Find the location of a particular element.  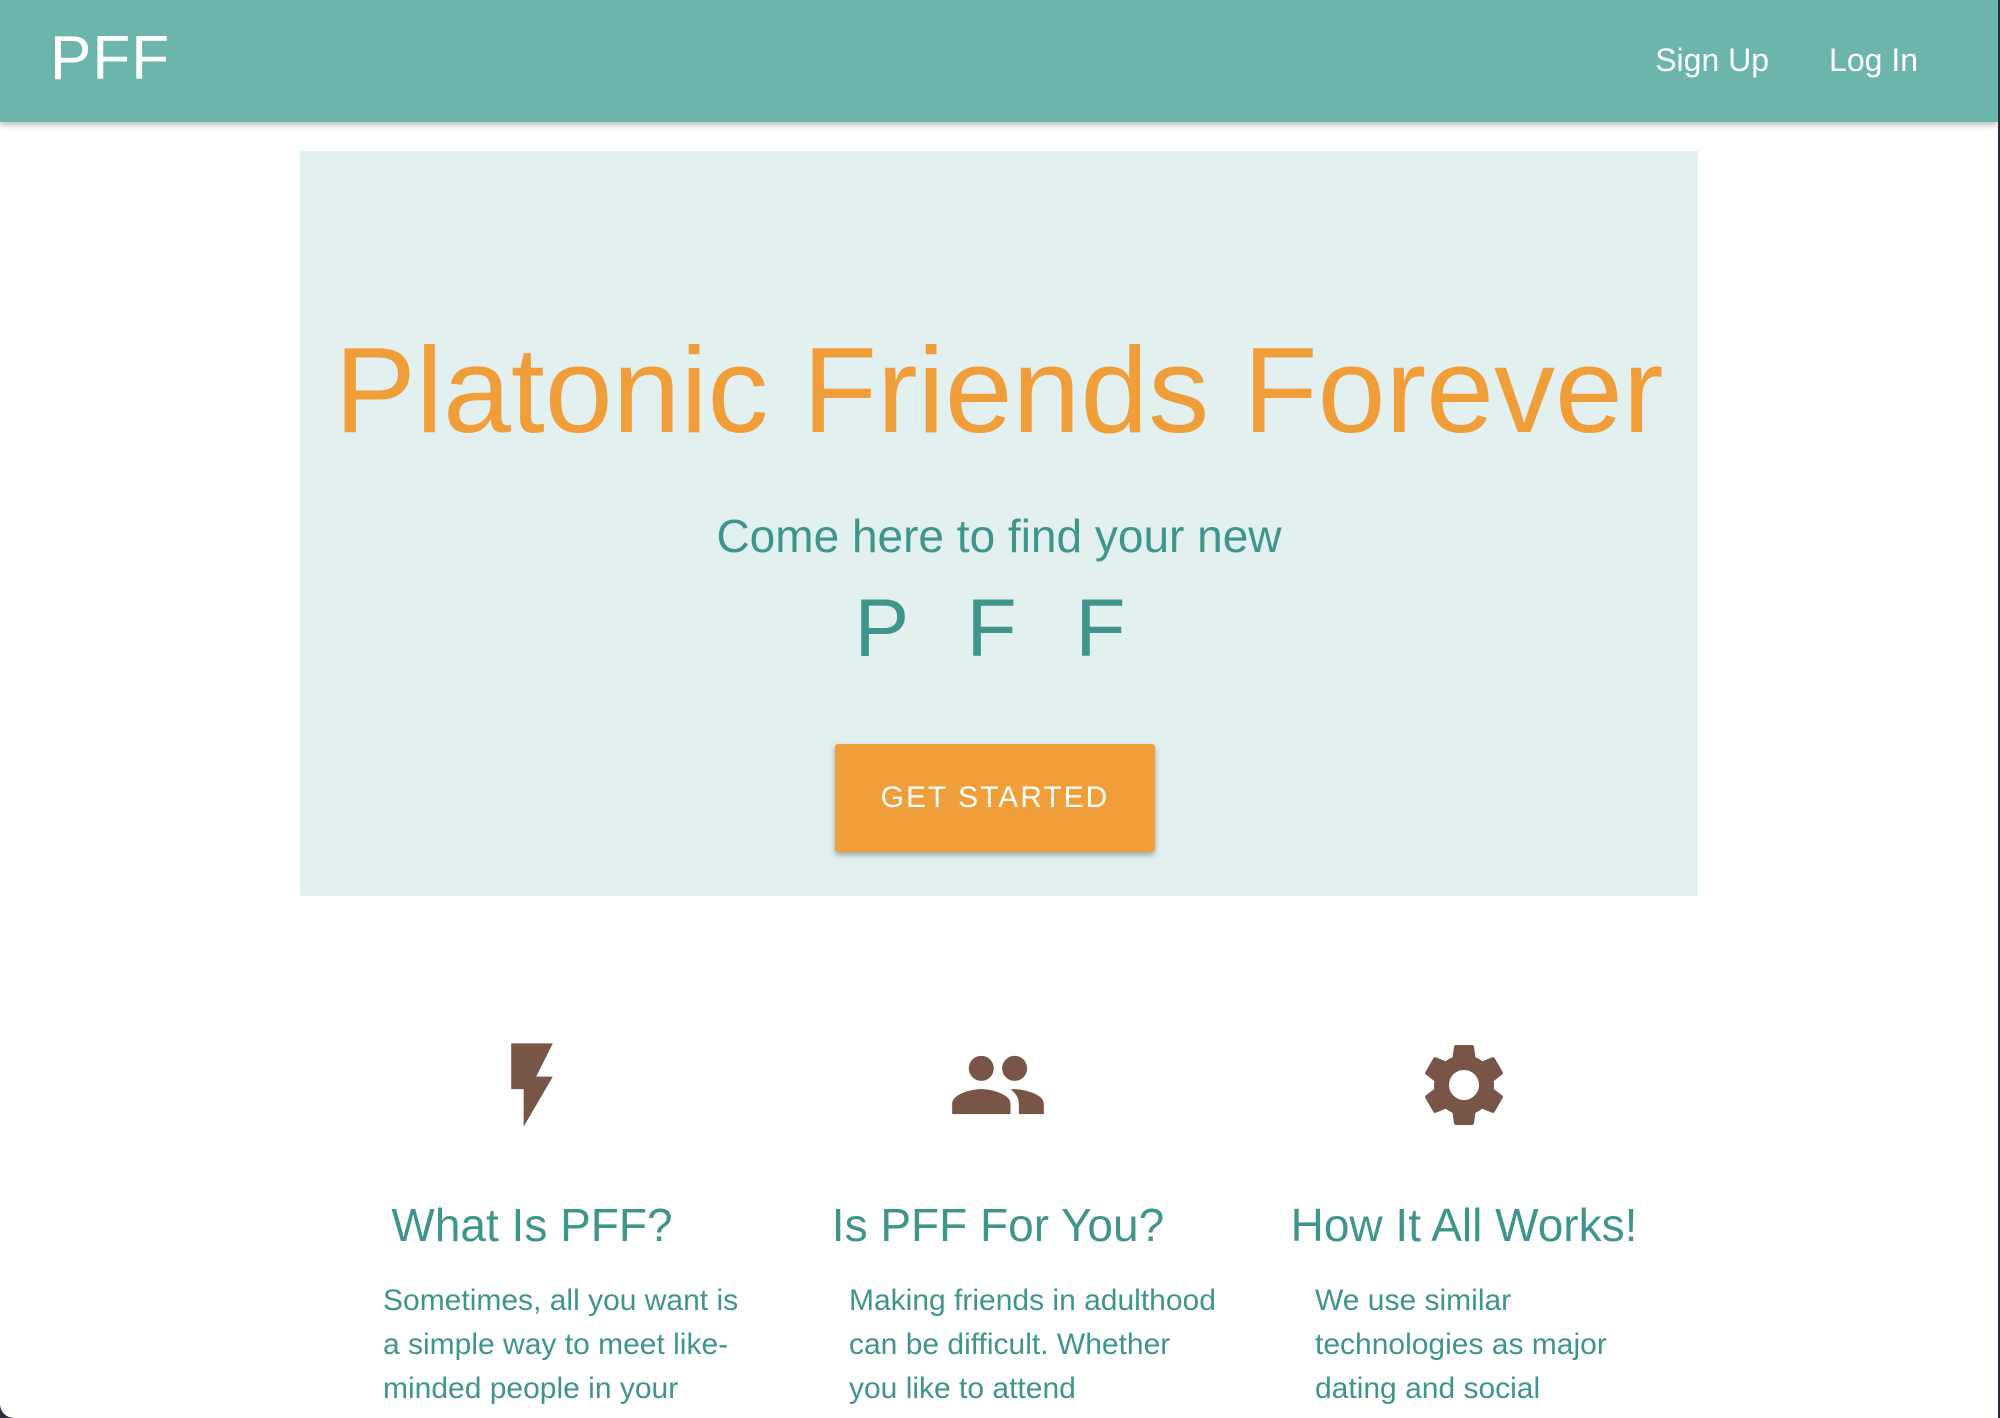

flash-icon is located at coordinates (532, 1085).